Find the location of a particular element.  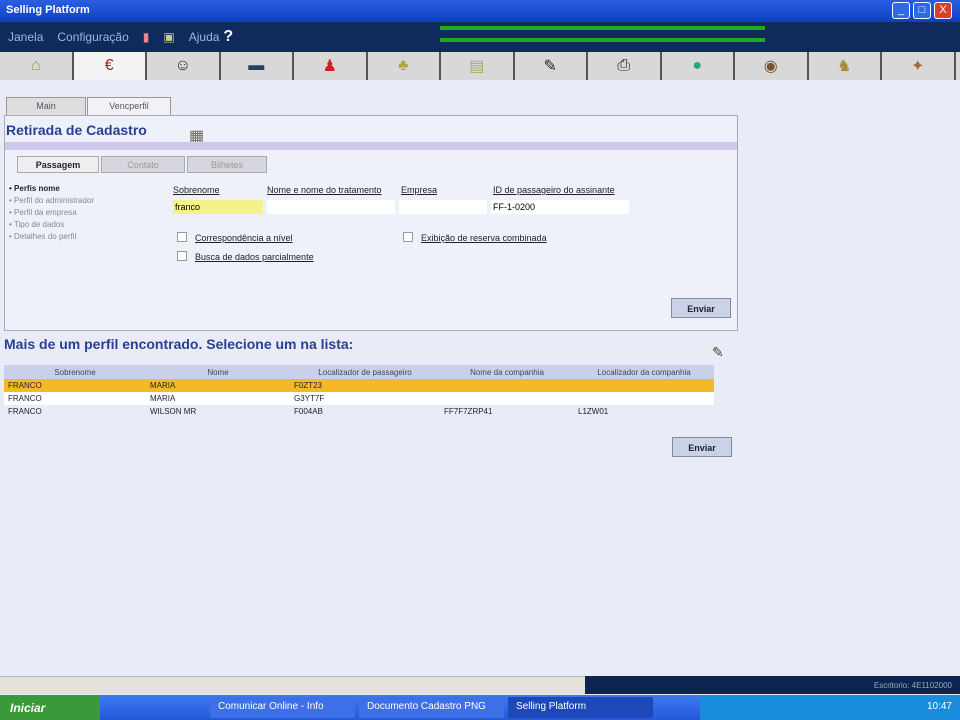

help-icon: ? is located at coordinates (228, 37).